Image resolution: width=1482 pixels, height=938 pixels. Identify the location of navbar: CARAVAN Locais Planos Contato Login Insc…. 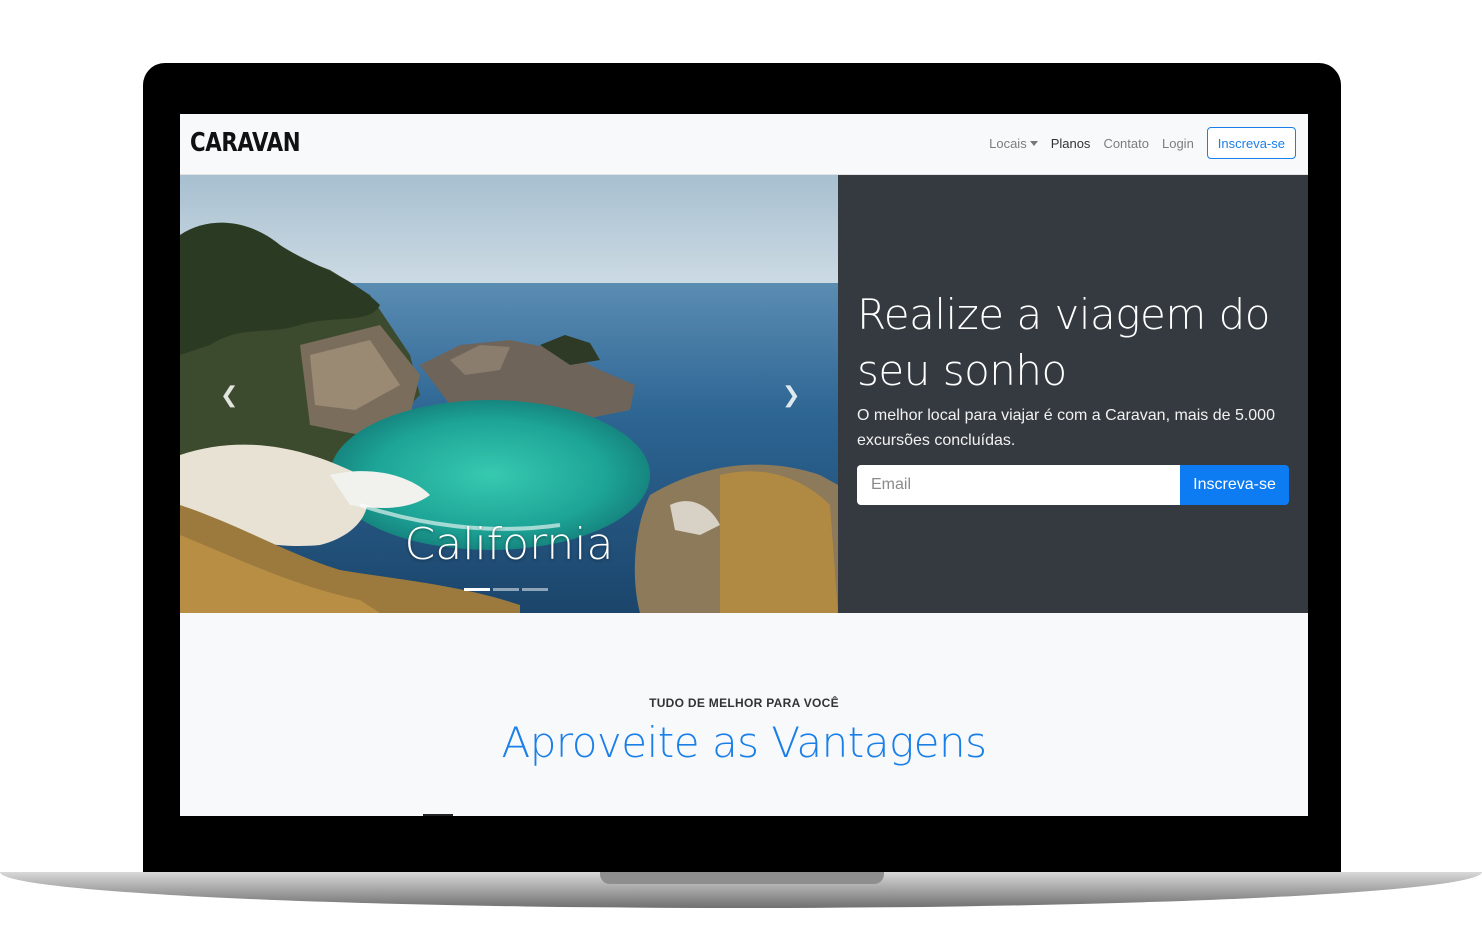
(744, 144).